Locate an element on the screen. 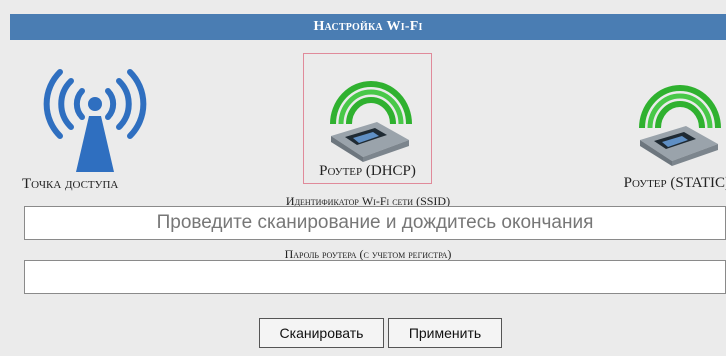 The height and width of the screenshot is (356, 726). mode-router-dhcp: Роутер (DHCP) is located at coordinates (367, 118).